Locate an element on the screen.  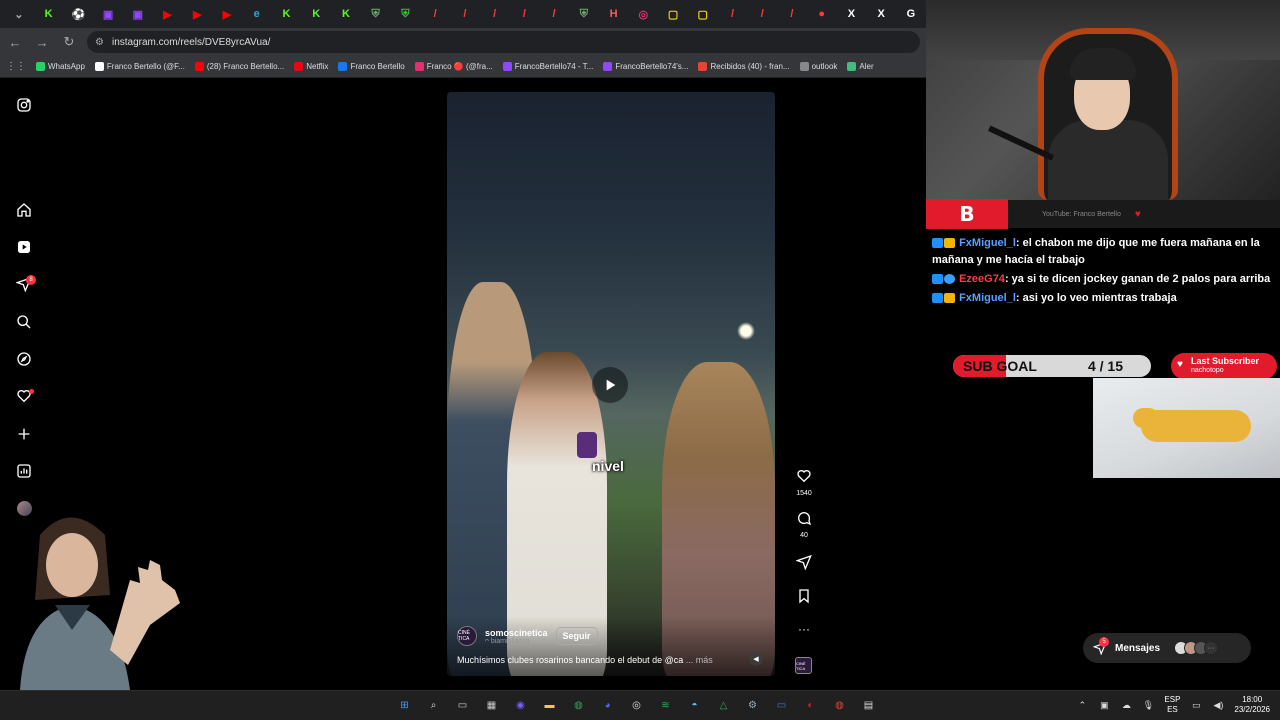
browser-tab: ◎ is located at coordinates (643, 14).